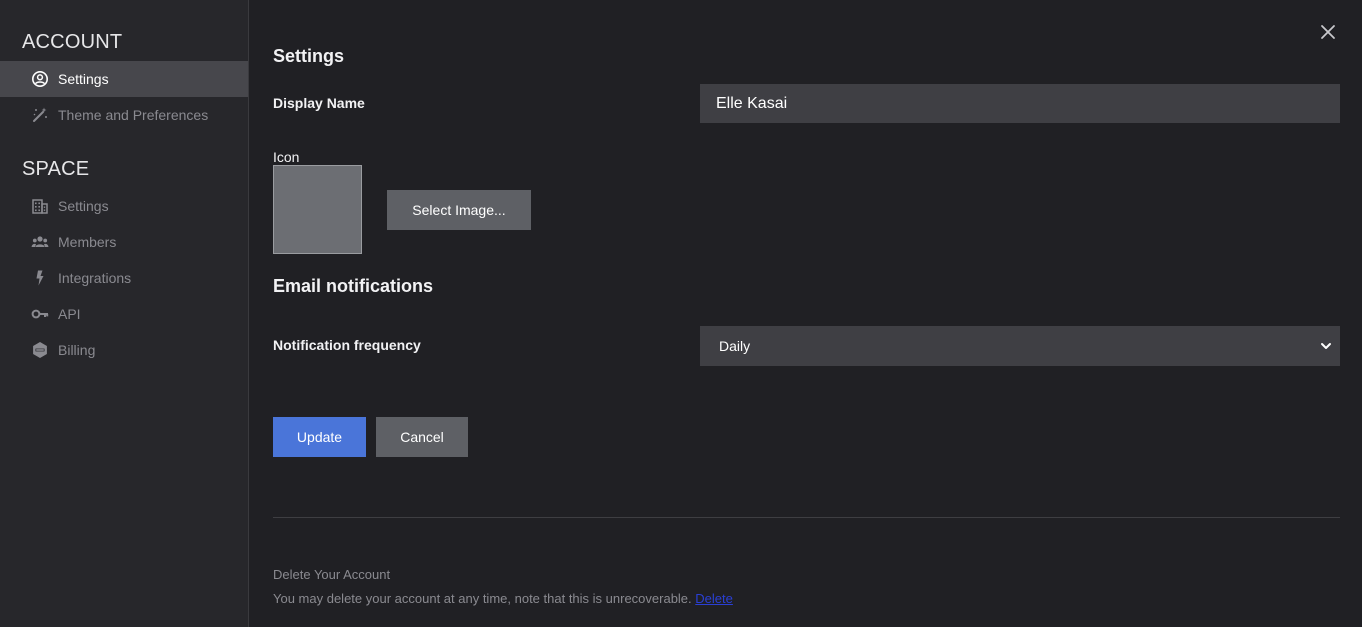 The height and width of the screenshot is (627, 1362). I want to click on sidebar-item-space-settings: Settings, so click(124, 206).